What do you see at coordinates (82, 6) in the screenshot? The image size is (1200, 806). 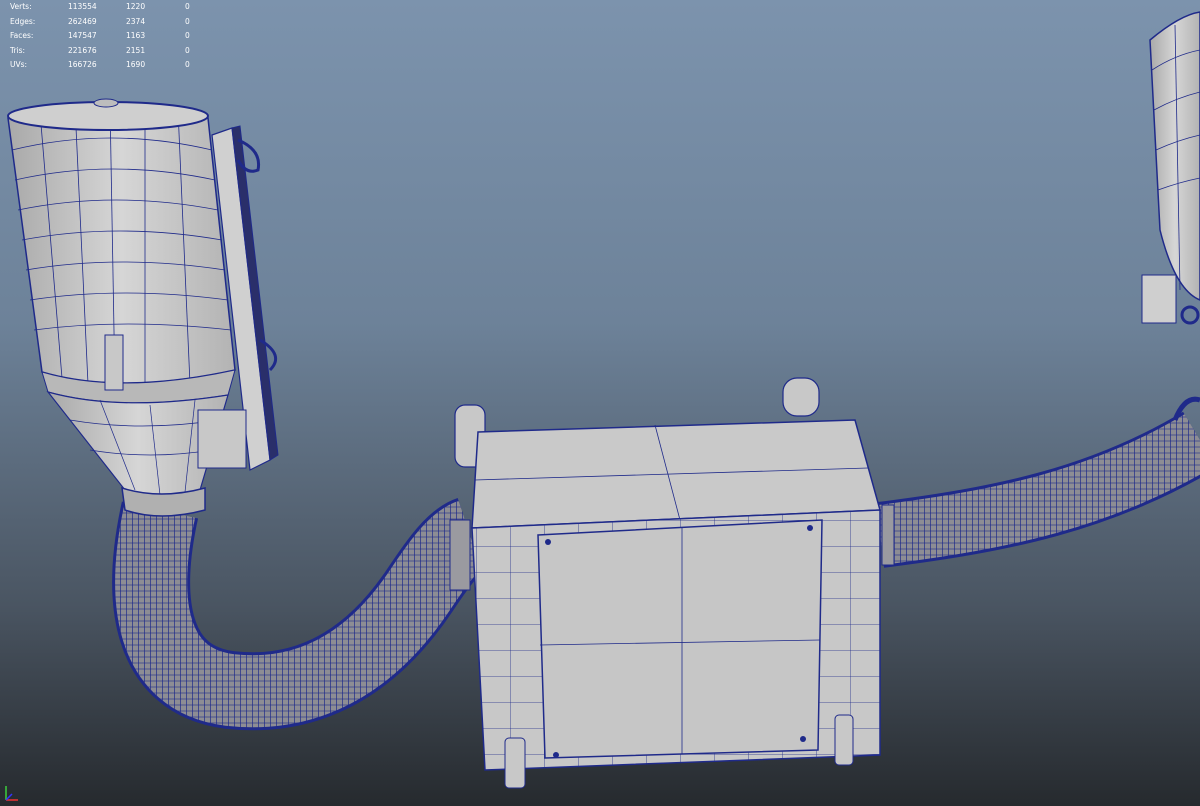 I see `hud-total: 113554` at bounding box center [82, 6].